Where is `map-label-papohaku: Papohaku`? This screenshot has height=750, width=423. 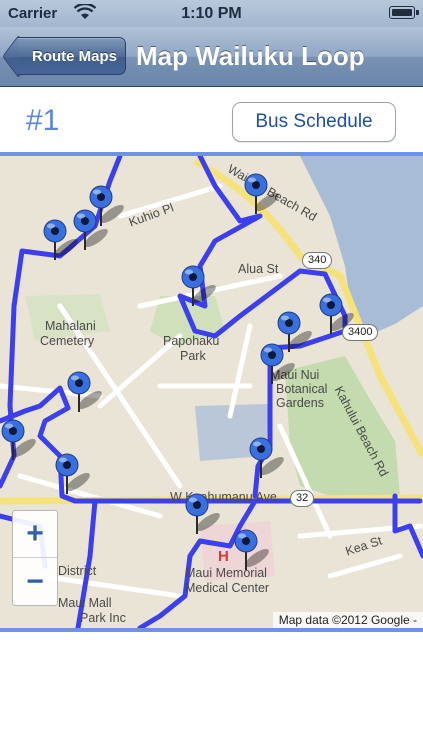 map-label-papohaku: Papohaku is located at coordinates (191, 341).